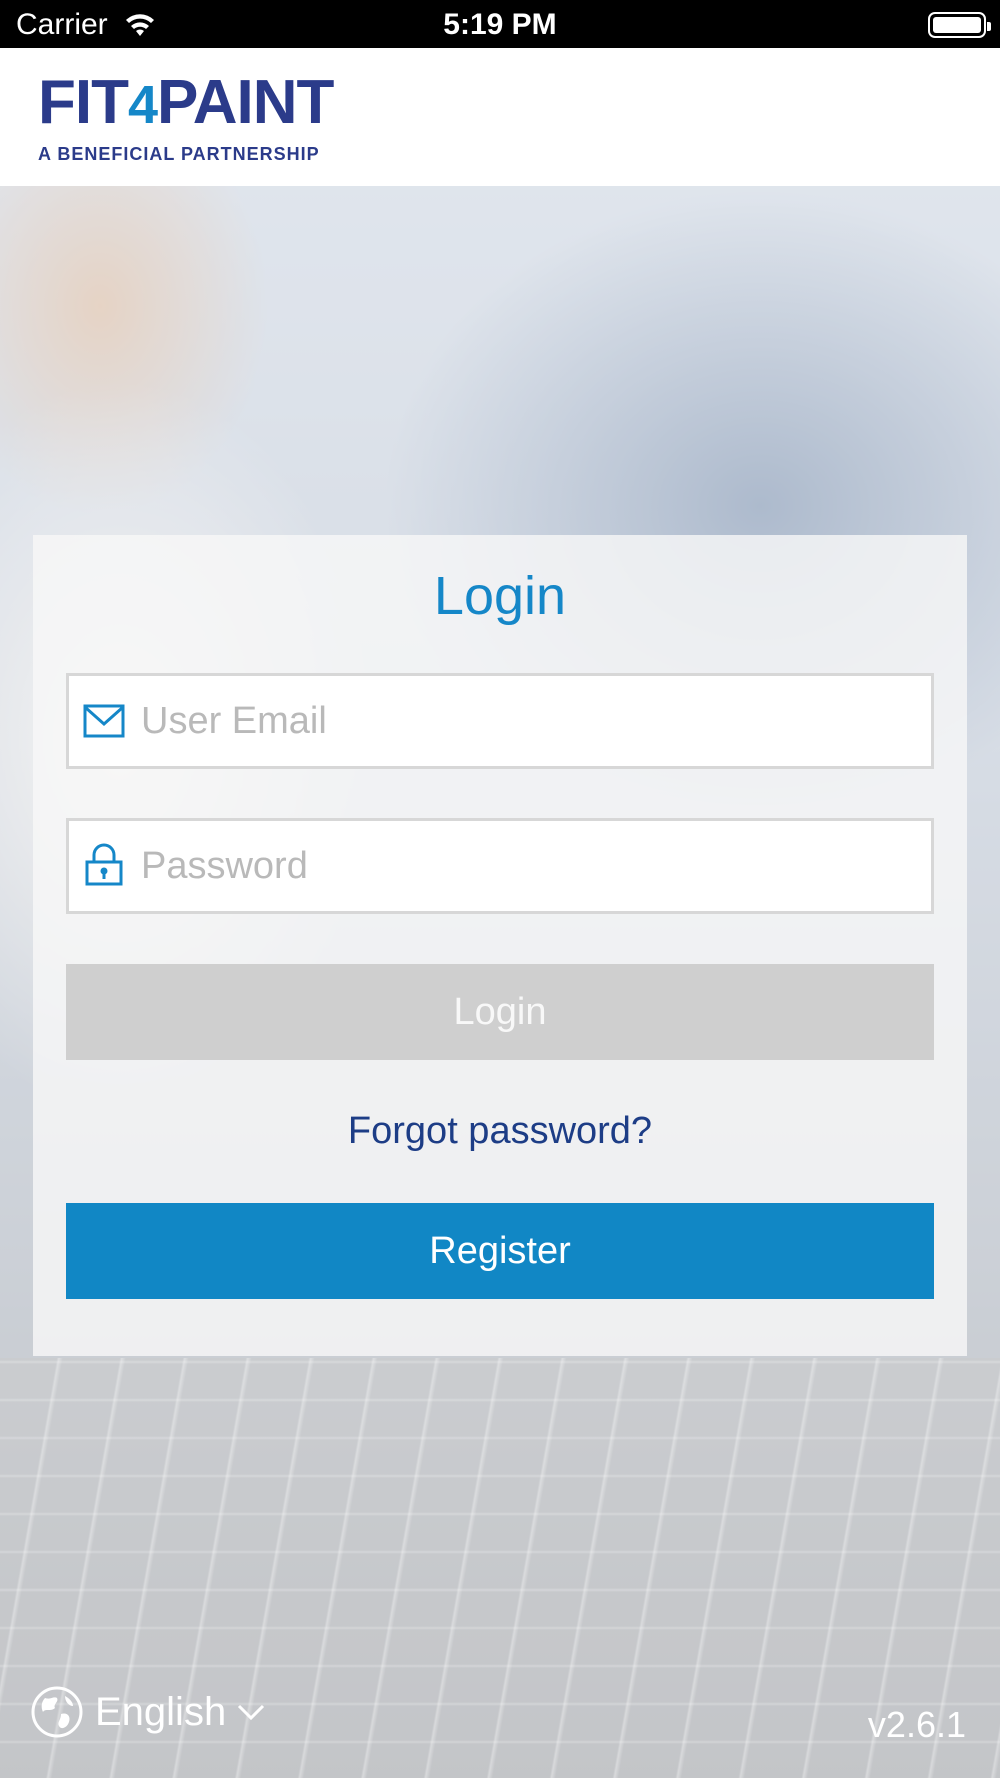 This screenshot has height=1778, width=1000. I want to click on app-header: FIT4PAINT A BENEFICIAL PARTNERSHIP, so click(500, 117).